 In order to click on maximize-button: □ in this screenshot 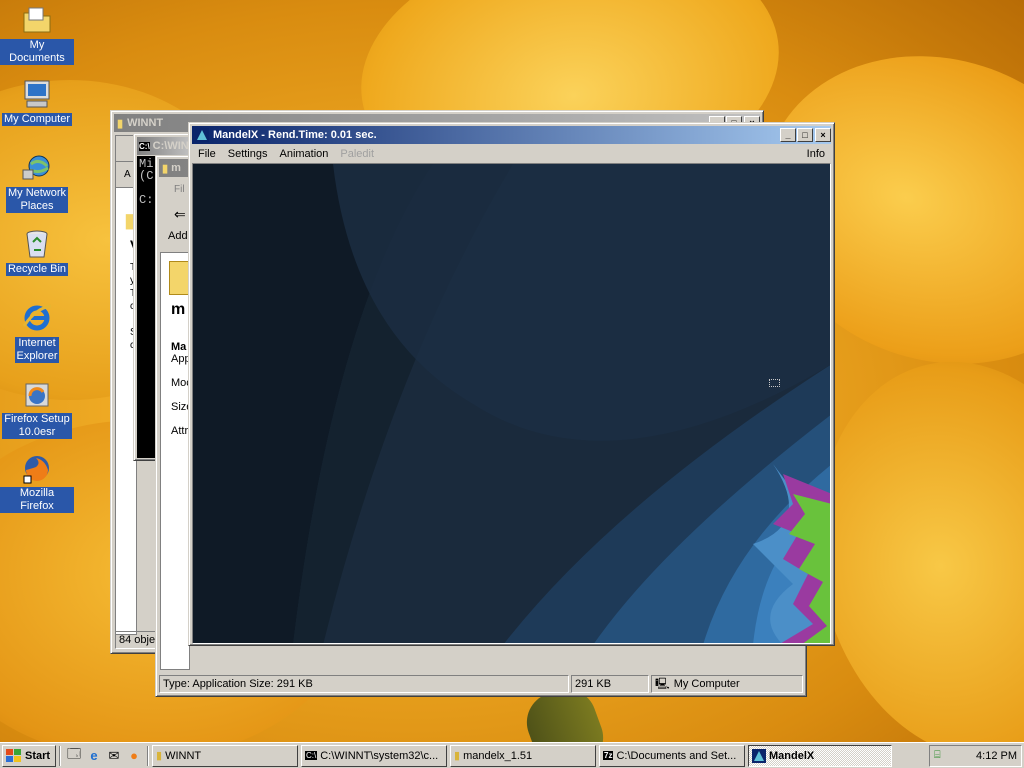, I will do `click(805, 135)`.